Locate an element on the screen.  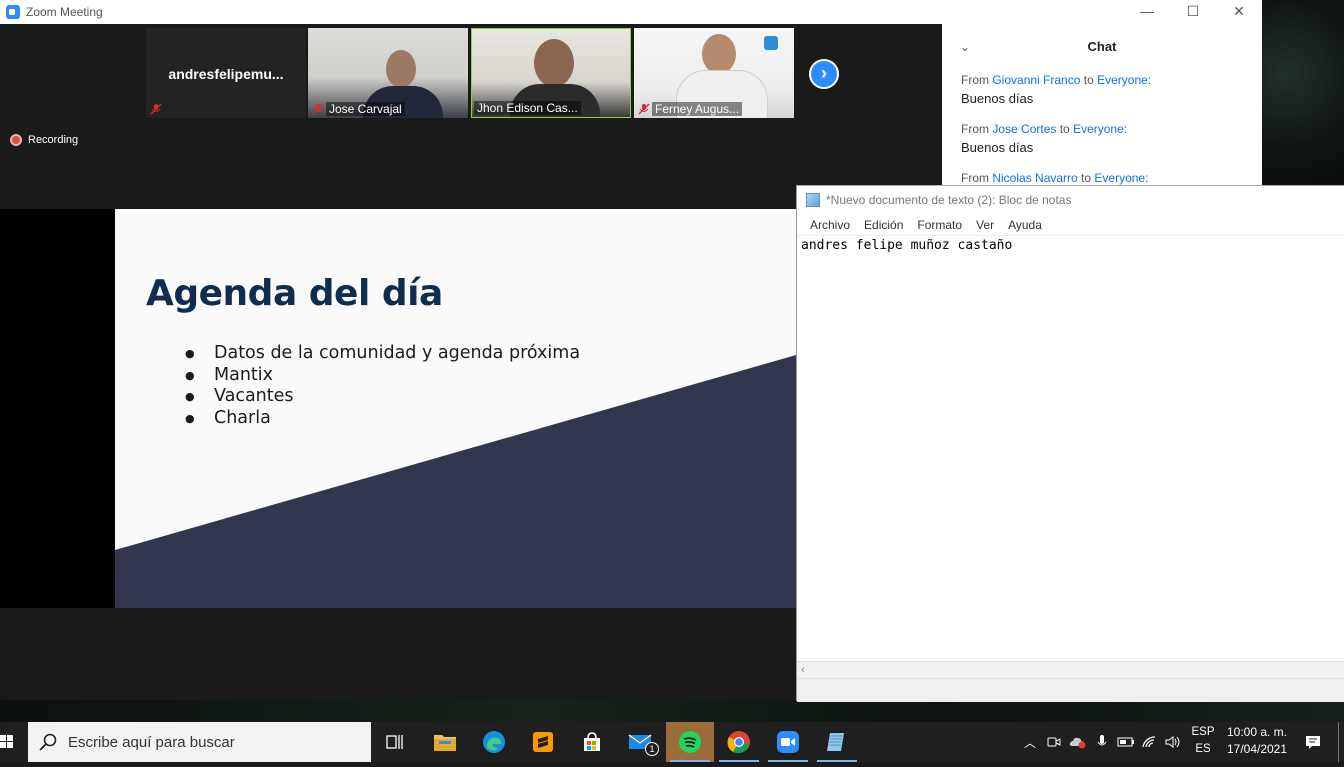
maximize-icon: ☐ is located at coordinates (1193, 12).